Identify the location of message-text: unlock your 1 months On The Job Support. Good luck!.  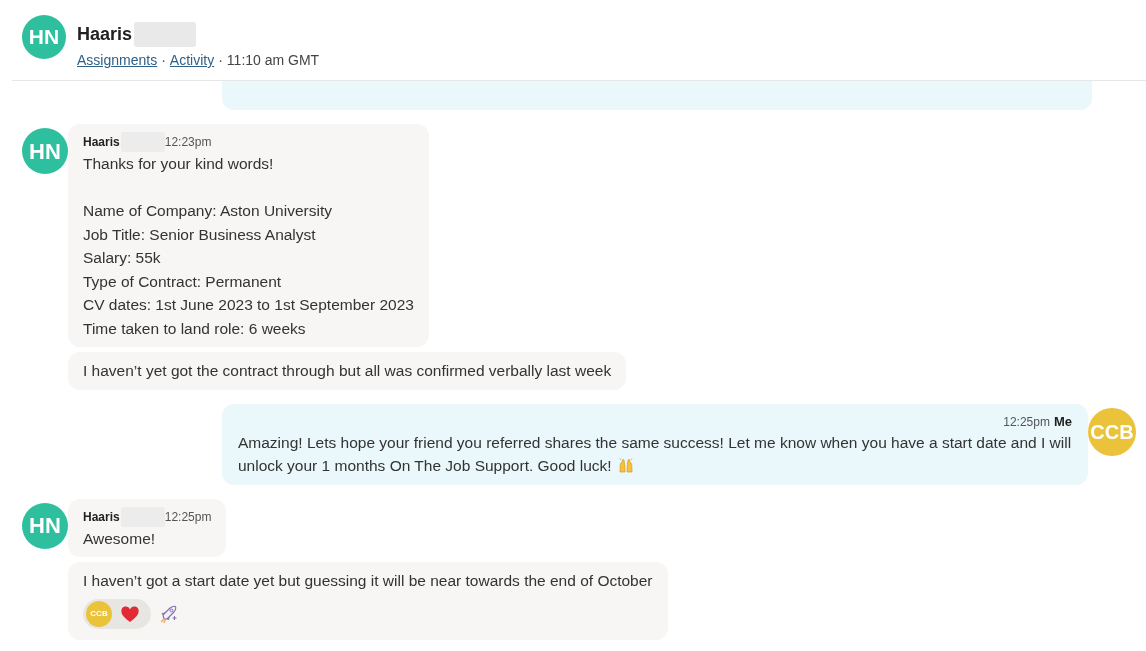
(425, 465).